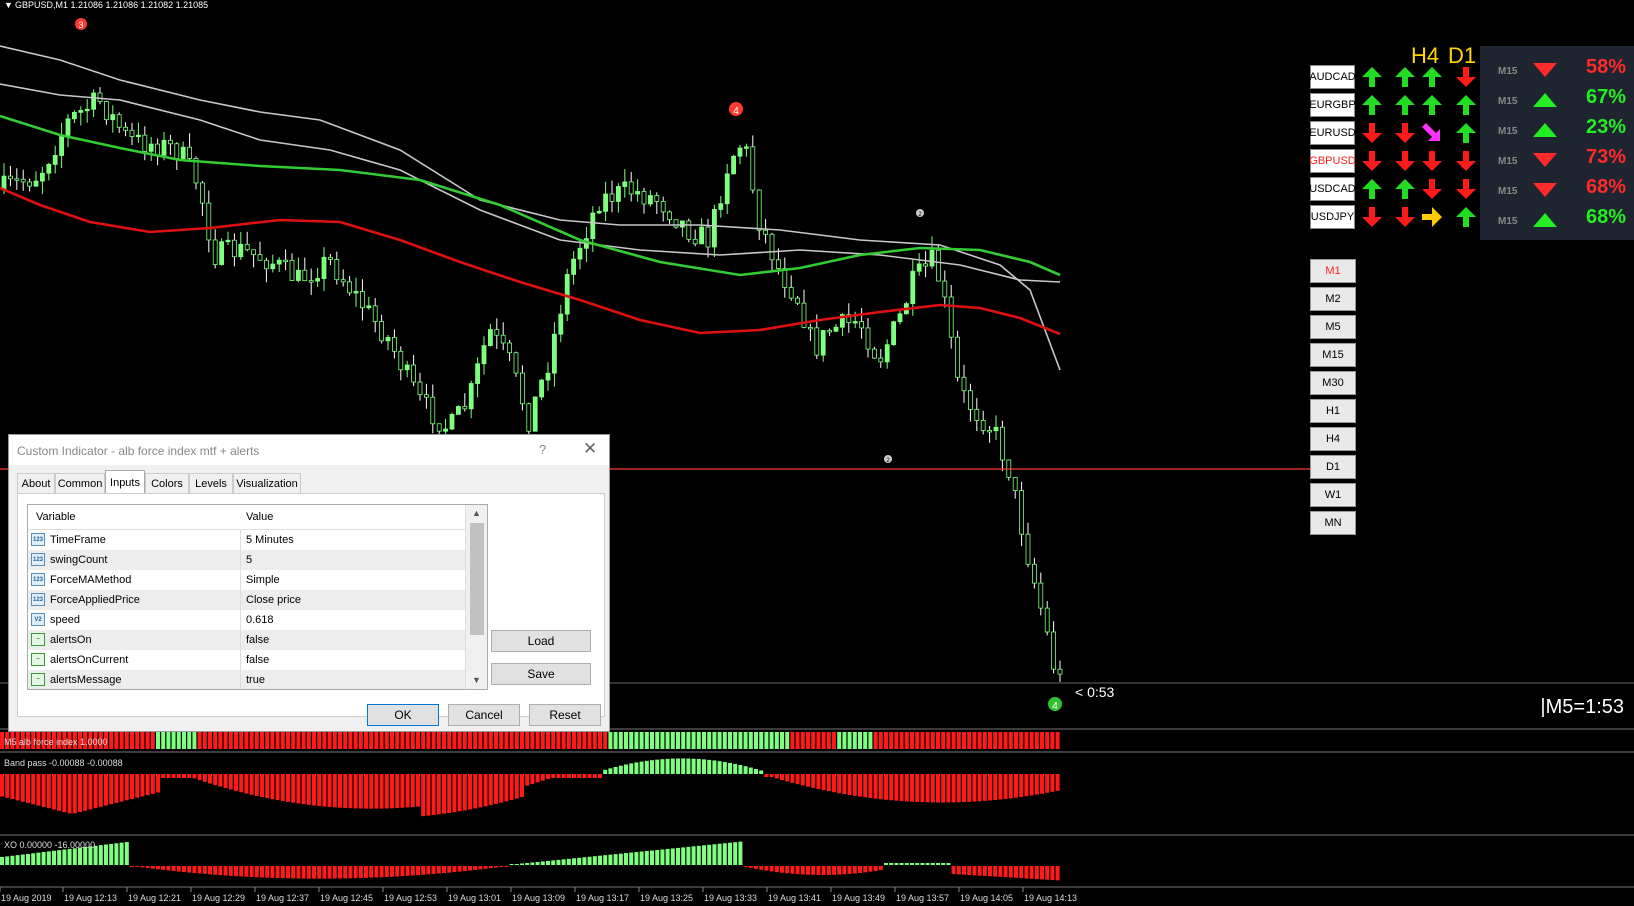  I want to click on input-row-alertsoncurrent: ~ alertsOnCurrent false, so click(246, 660).